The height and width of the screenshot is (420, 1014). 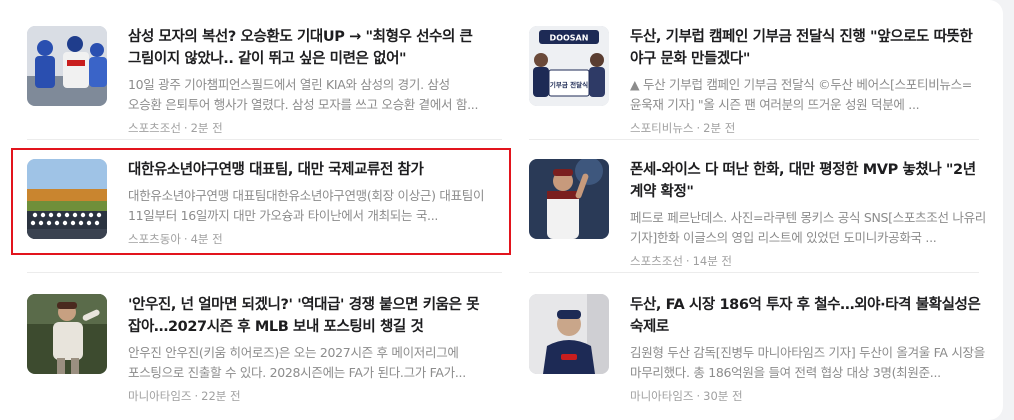 I want to click on banner-text: DOOSAN, so click(x=569, y=38).